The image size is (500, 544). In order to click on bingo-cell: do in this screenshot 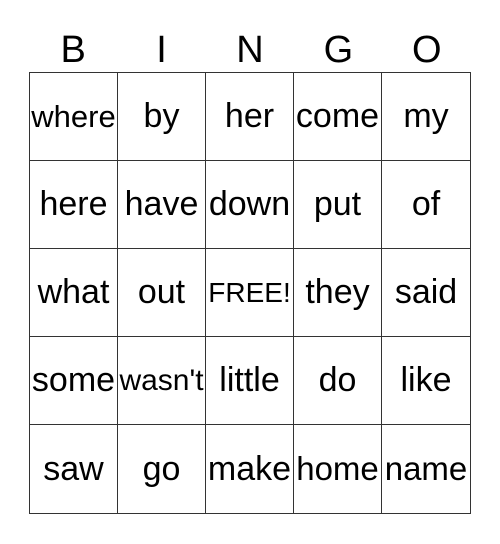, I will do `click(338, 381)`.